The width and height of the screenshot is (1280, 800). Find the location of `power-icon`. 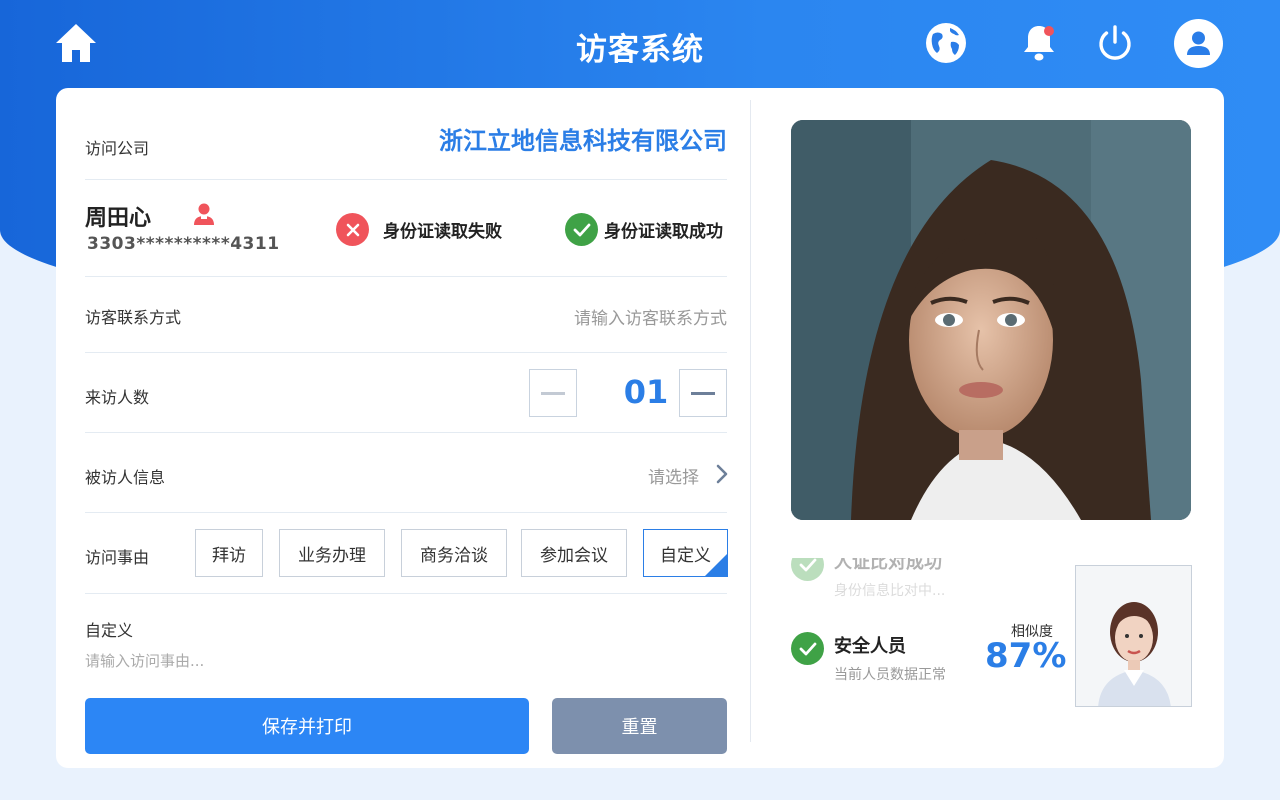

power-icon is located at coordinates (1115, 43).